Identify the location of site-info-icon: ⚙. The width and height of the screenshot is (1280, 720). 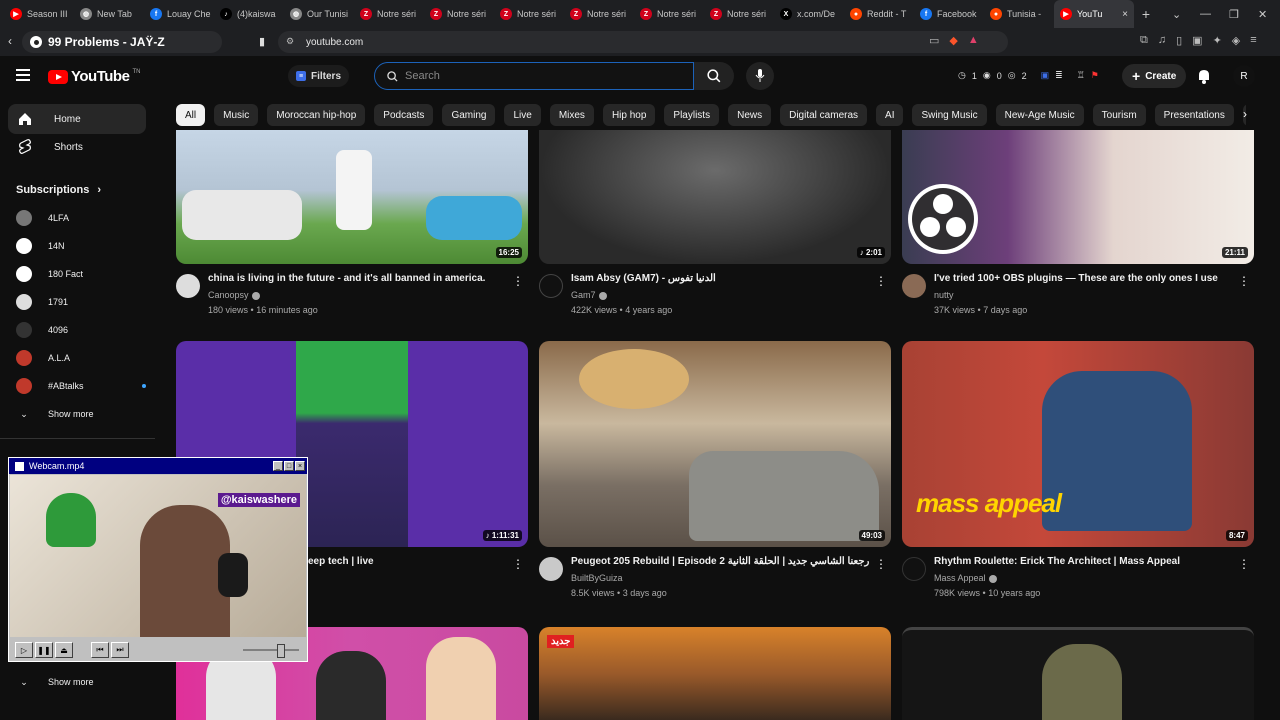
(290, 41).